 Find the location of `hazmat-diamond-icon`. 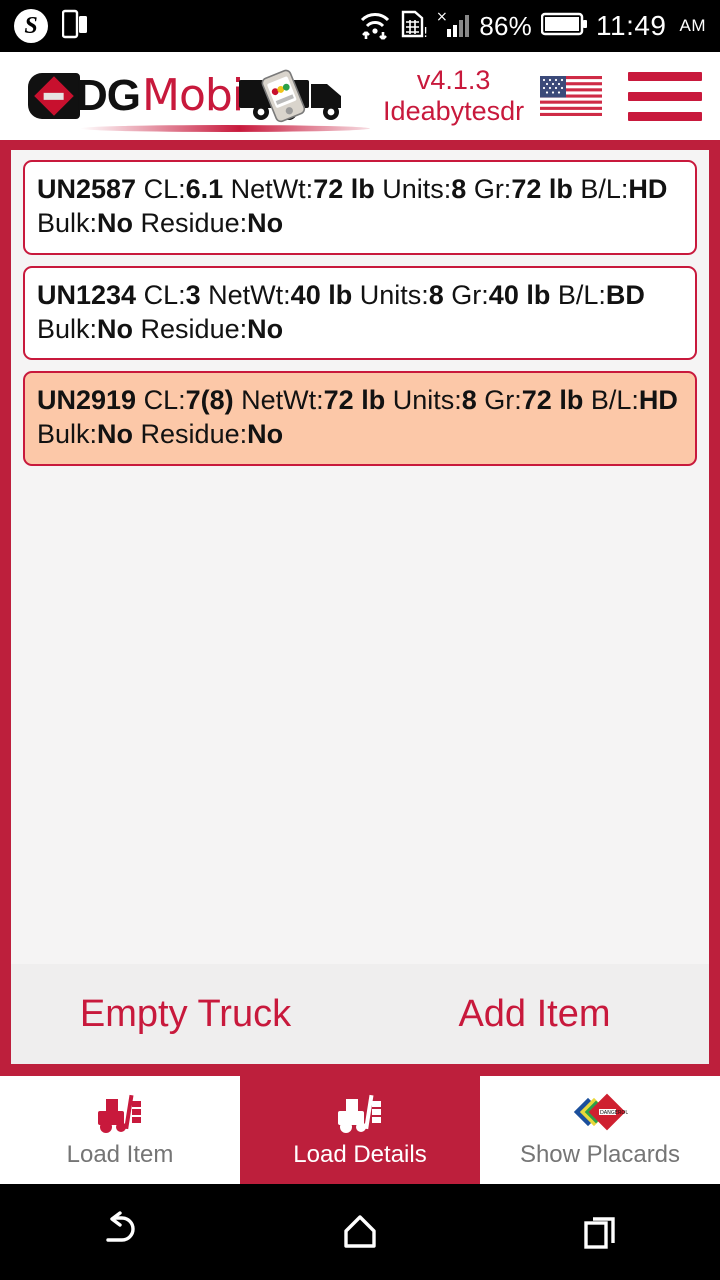

hazmat-diamond-icon is located at coordinates (54, 96).